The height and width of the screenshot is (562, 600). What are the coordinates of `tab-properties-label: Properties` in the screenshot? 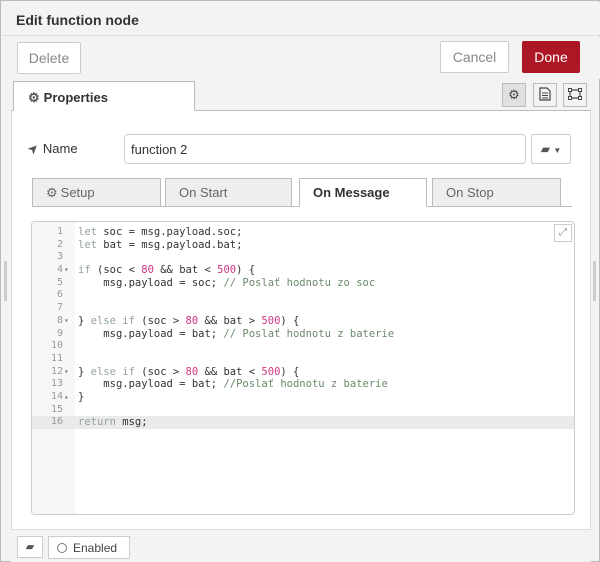 It's located at (75, 97).